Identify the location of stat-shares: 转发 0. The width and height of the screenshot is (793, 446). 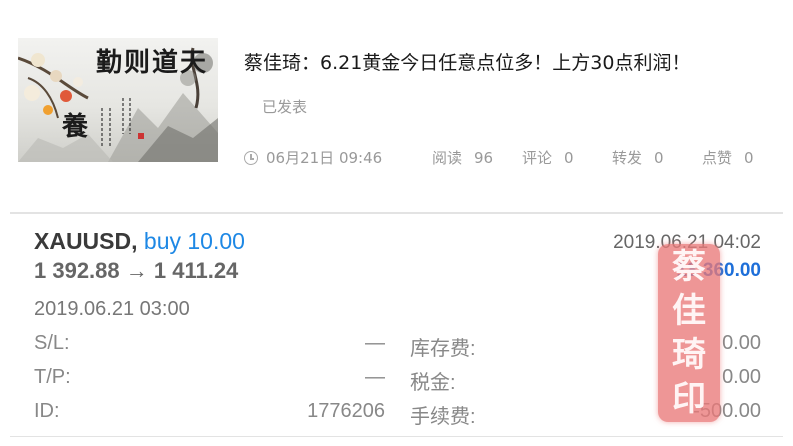
(638, 157).